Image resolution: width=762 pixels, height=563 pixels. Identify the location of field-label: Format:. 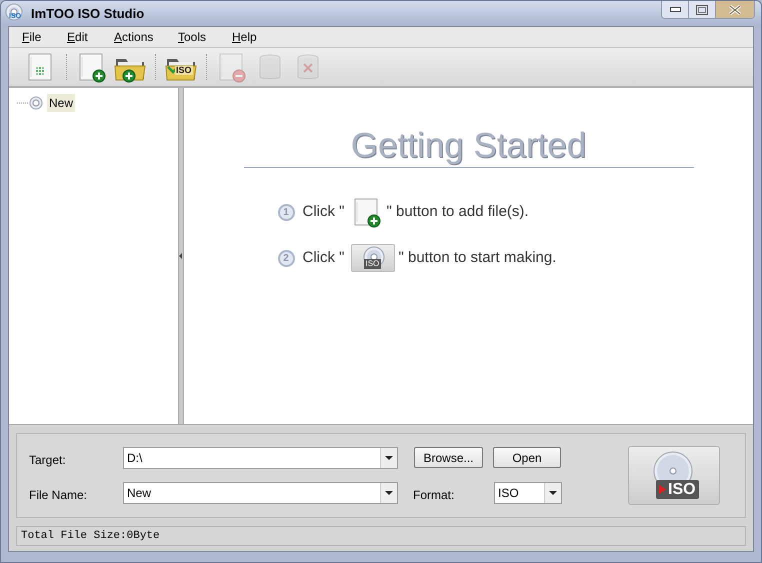
(433, 495).